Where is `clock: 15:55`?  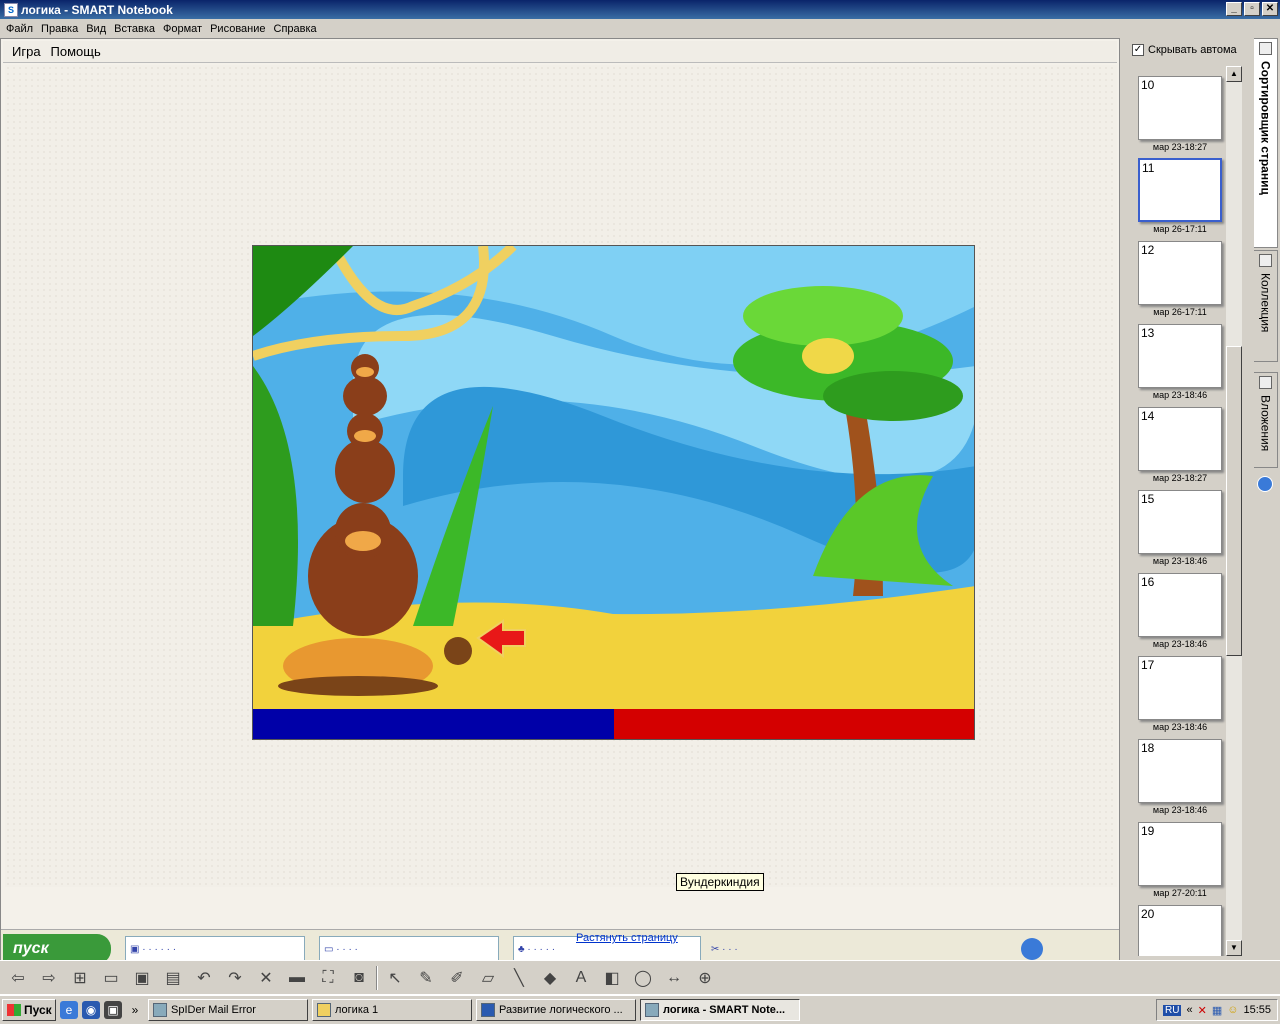
clock: 15:55 is located at coordinates (1257, 1010).